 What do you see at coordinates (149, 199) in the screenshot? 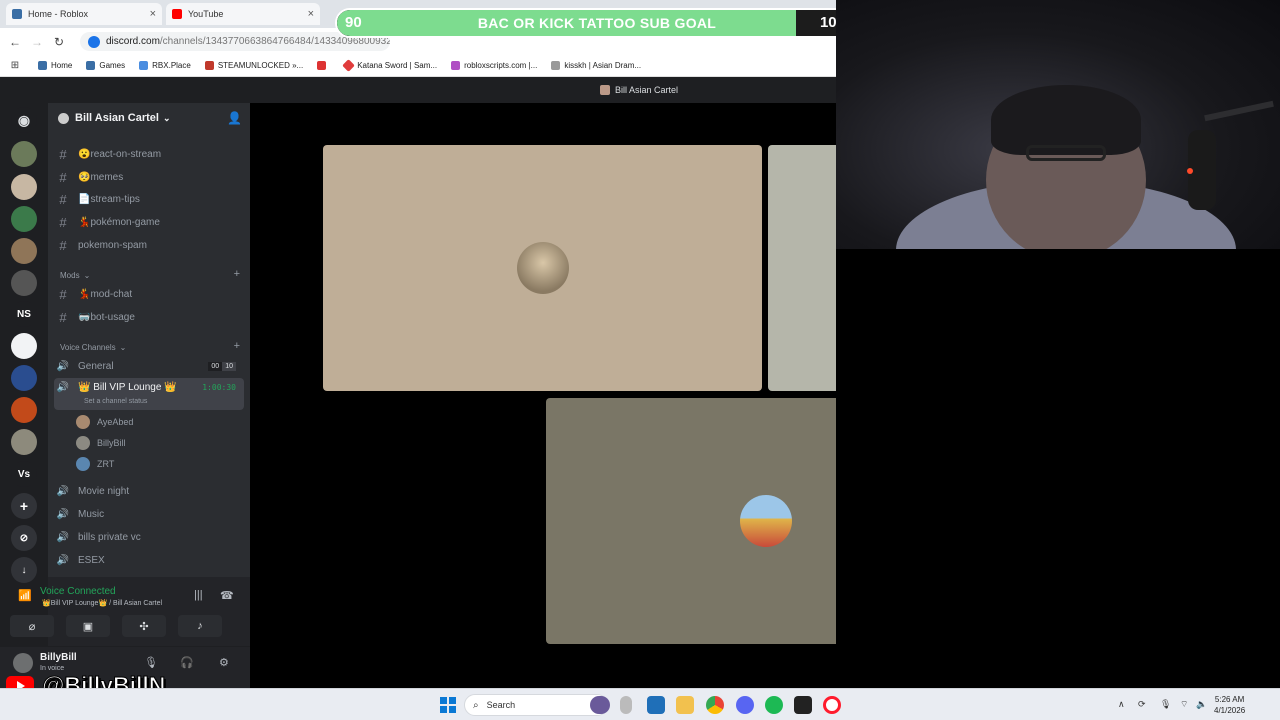
I see `channel-stream-tips: # 📄 stream-tips` at bounding box center [149, 199].